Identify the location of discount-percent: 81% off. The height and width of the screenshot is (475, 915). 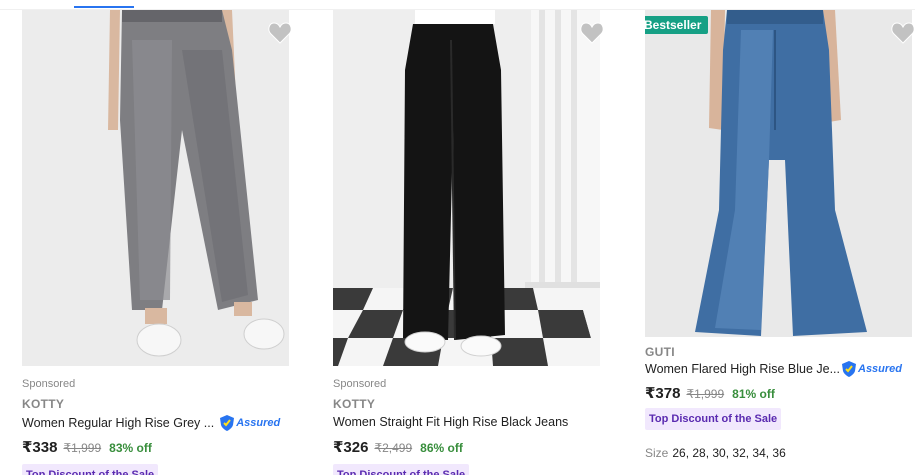
(753, 394).